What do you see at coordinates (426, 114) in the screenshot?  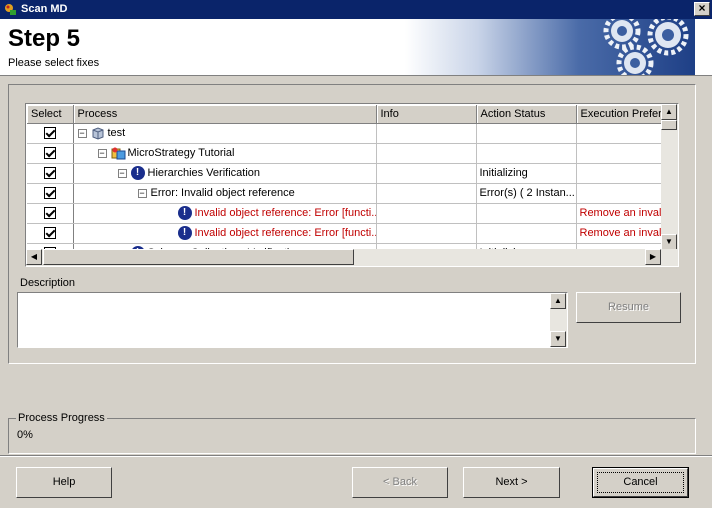 I see `column-header-info: Info` at bounding box center [426, 114].